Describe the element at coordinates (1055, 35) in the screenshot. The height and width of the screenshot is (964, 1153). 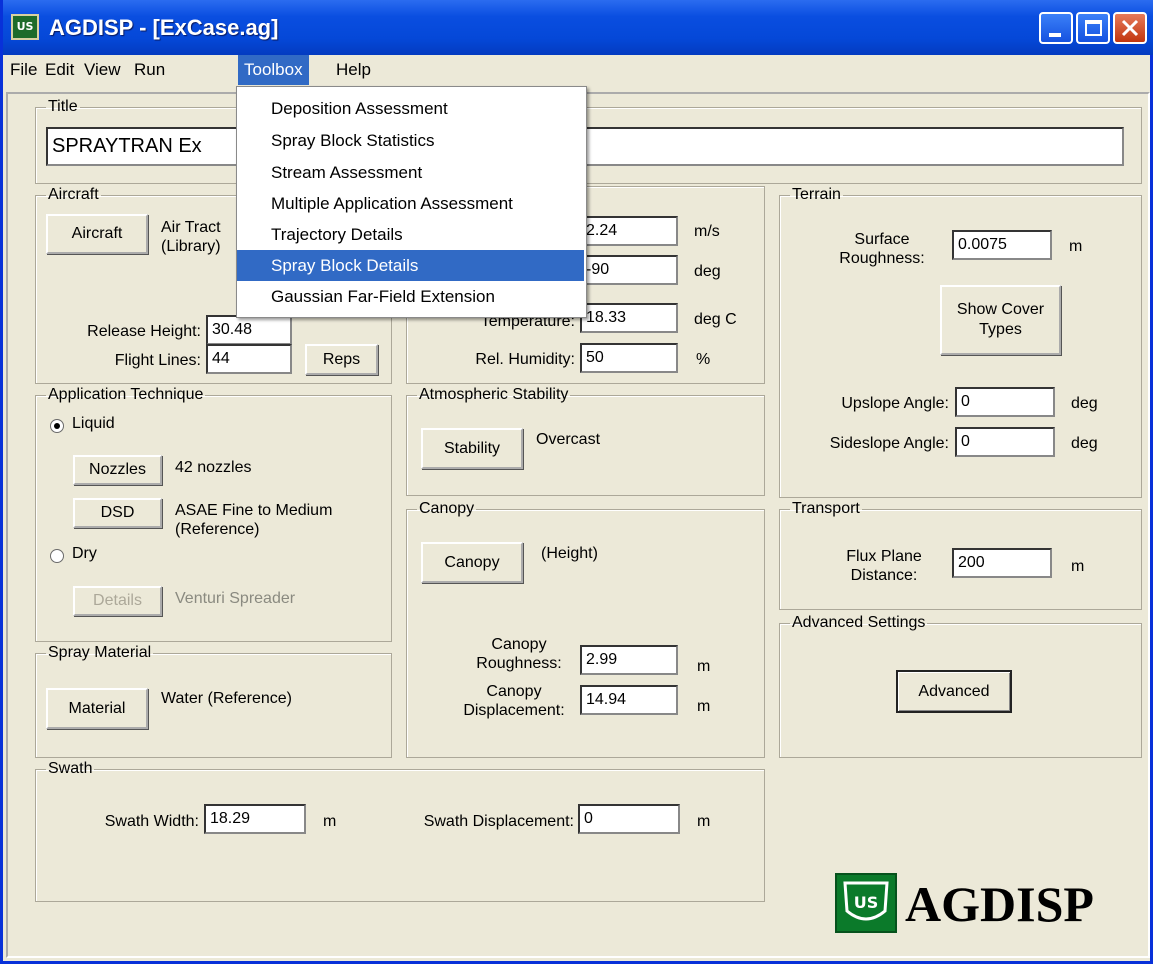
I see `minimize-icon` at that location.